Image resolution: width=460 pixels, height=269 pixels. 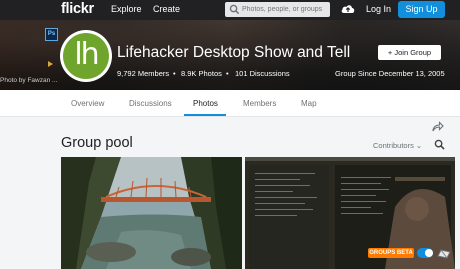 What do you see at coordinates (205, 115) in the screenshot?
I see `active-tab-indicator` at bounding box center [205, 115].